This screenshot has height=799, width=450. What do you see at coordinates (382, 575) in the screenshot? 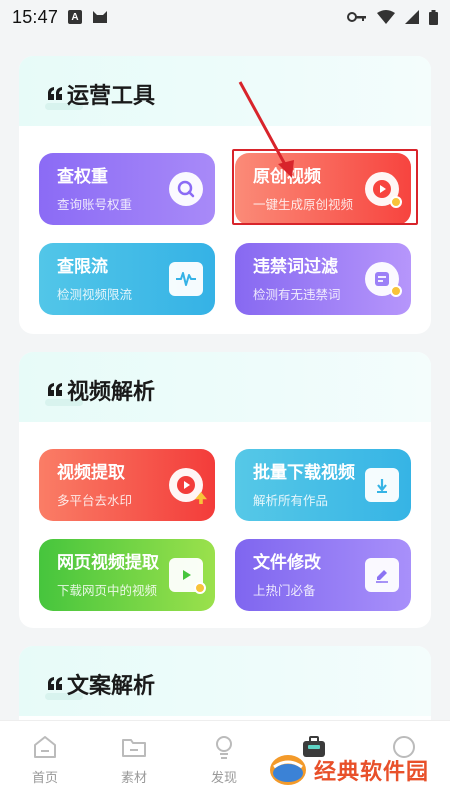
I see `edit-file-icon` at bounding box center [382, 575].